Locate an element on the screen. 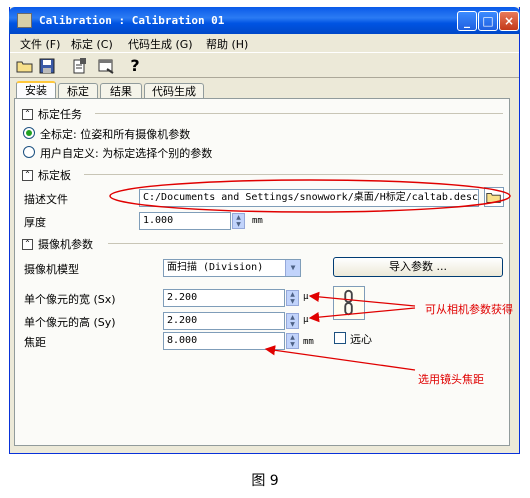 This screenshot has width=530, height=498. section-title: 标定任务 is located at coordinates (60, 114).